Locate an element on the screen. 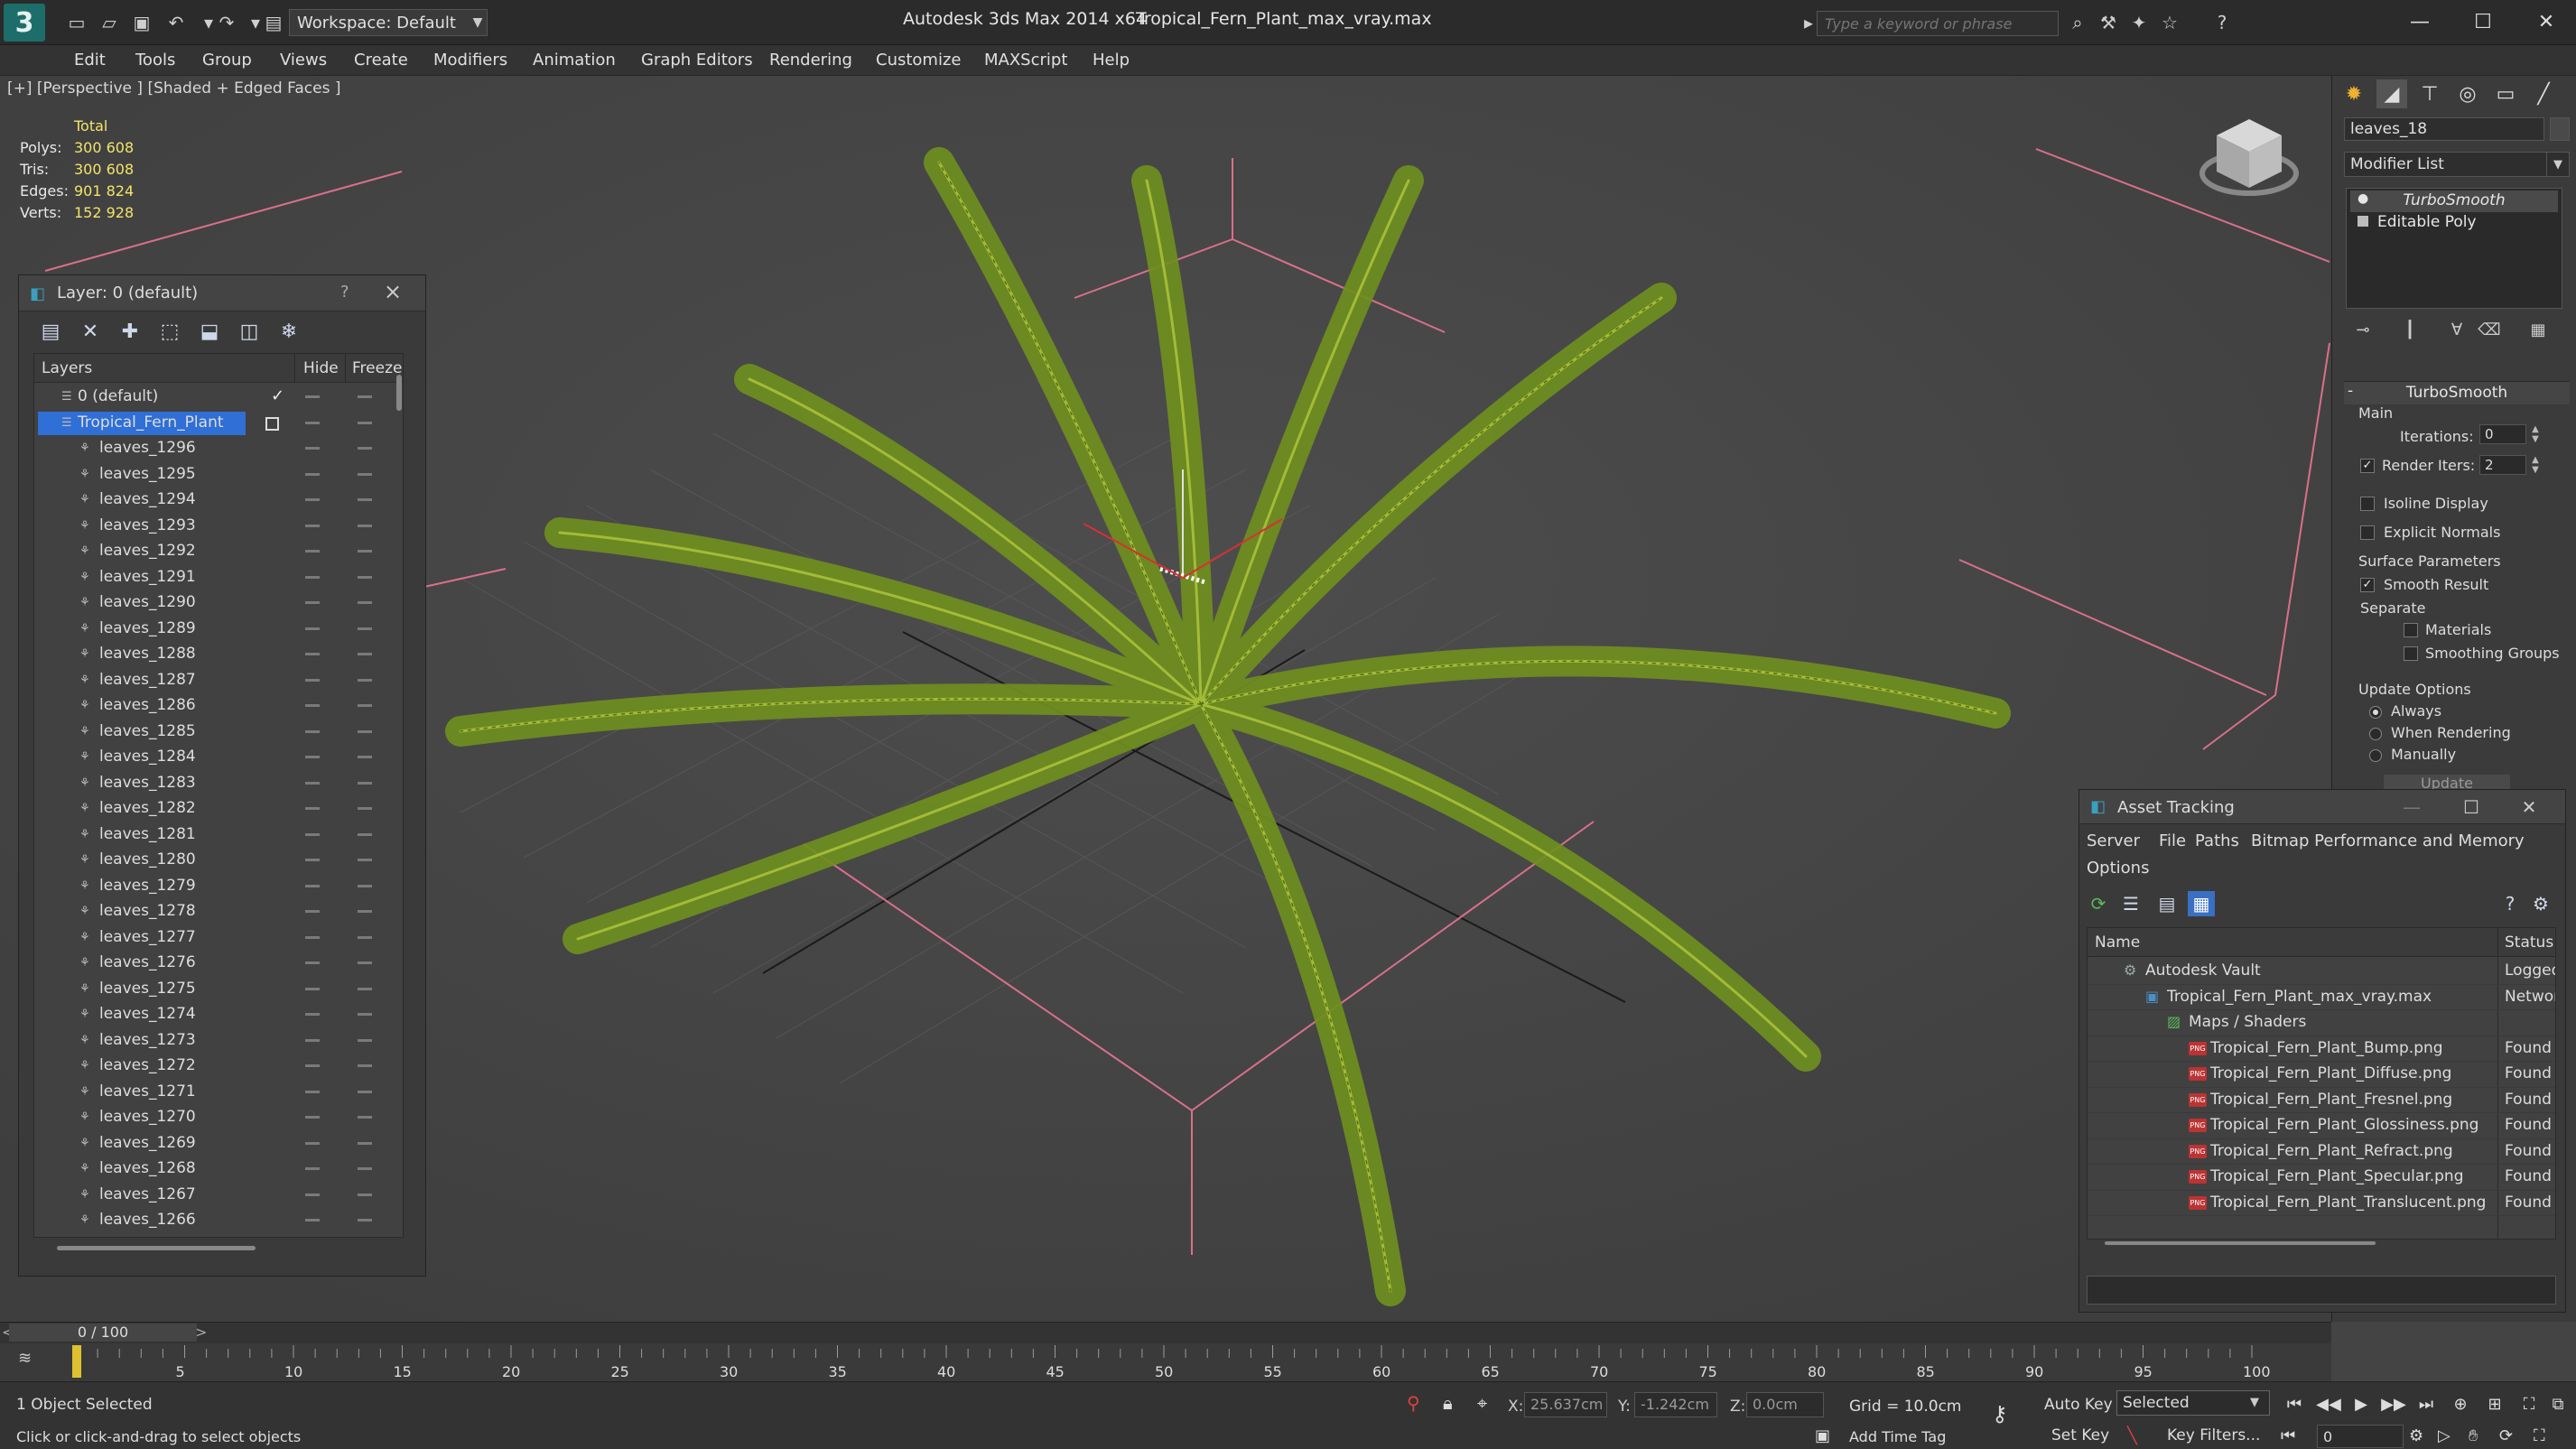 The height and width of the screenshot is (1449, 2576). when-rendering-radio is located at coordinates (2375, 734).